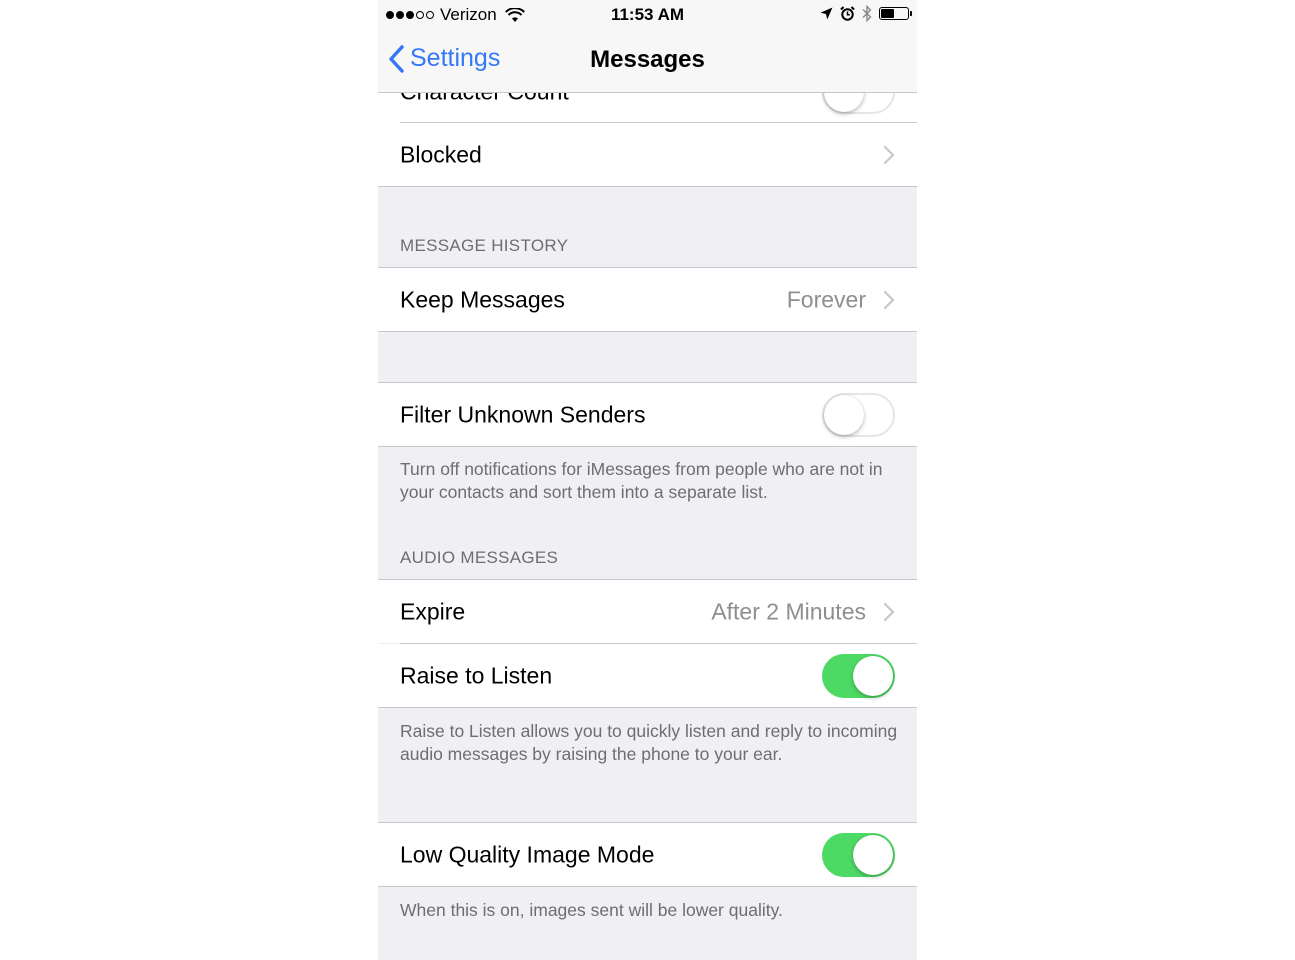 The height and width of the screenshot is (960, 1295). I want to click on section-header-audio-messages: AUDIO MESSAGES, so click(479, 557).